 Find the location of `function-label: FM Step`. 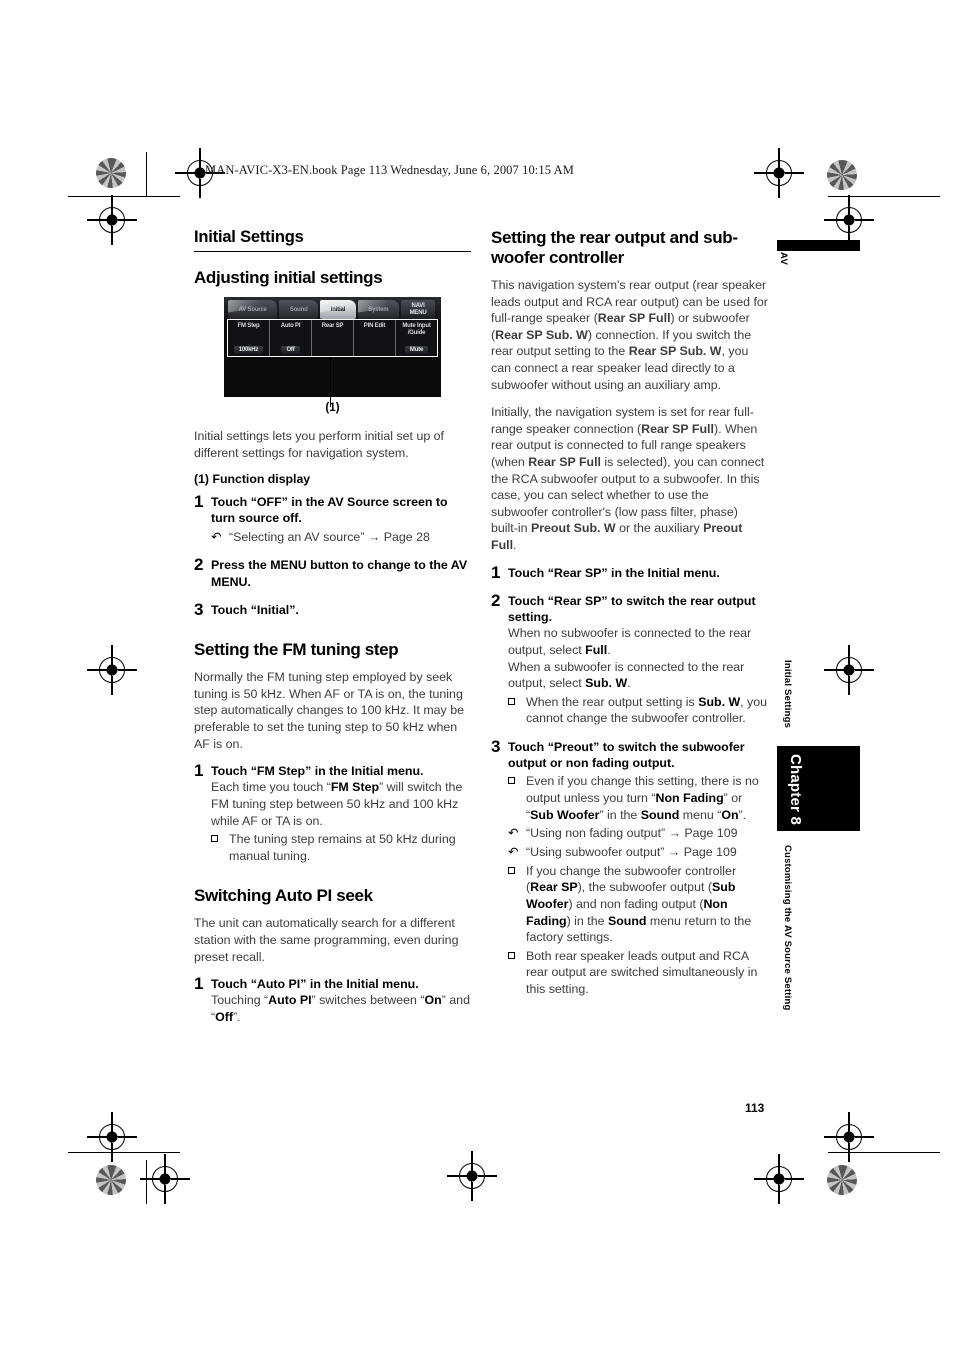

function-label: FM Step is located at coordinates (248, 326).